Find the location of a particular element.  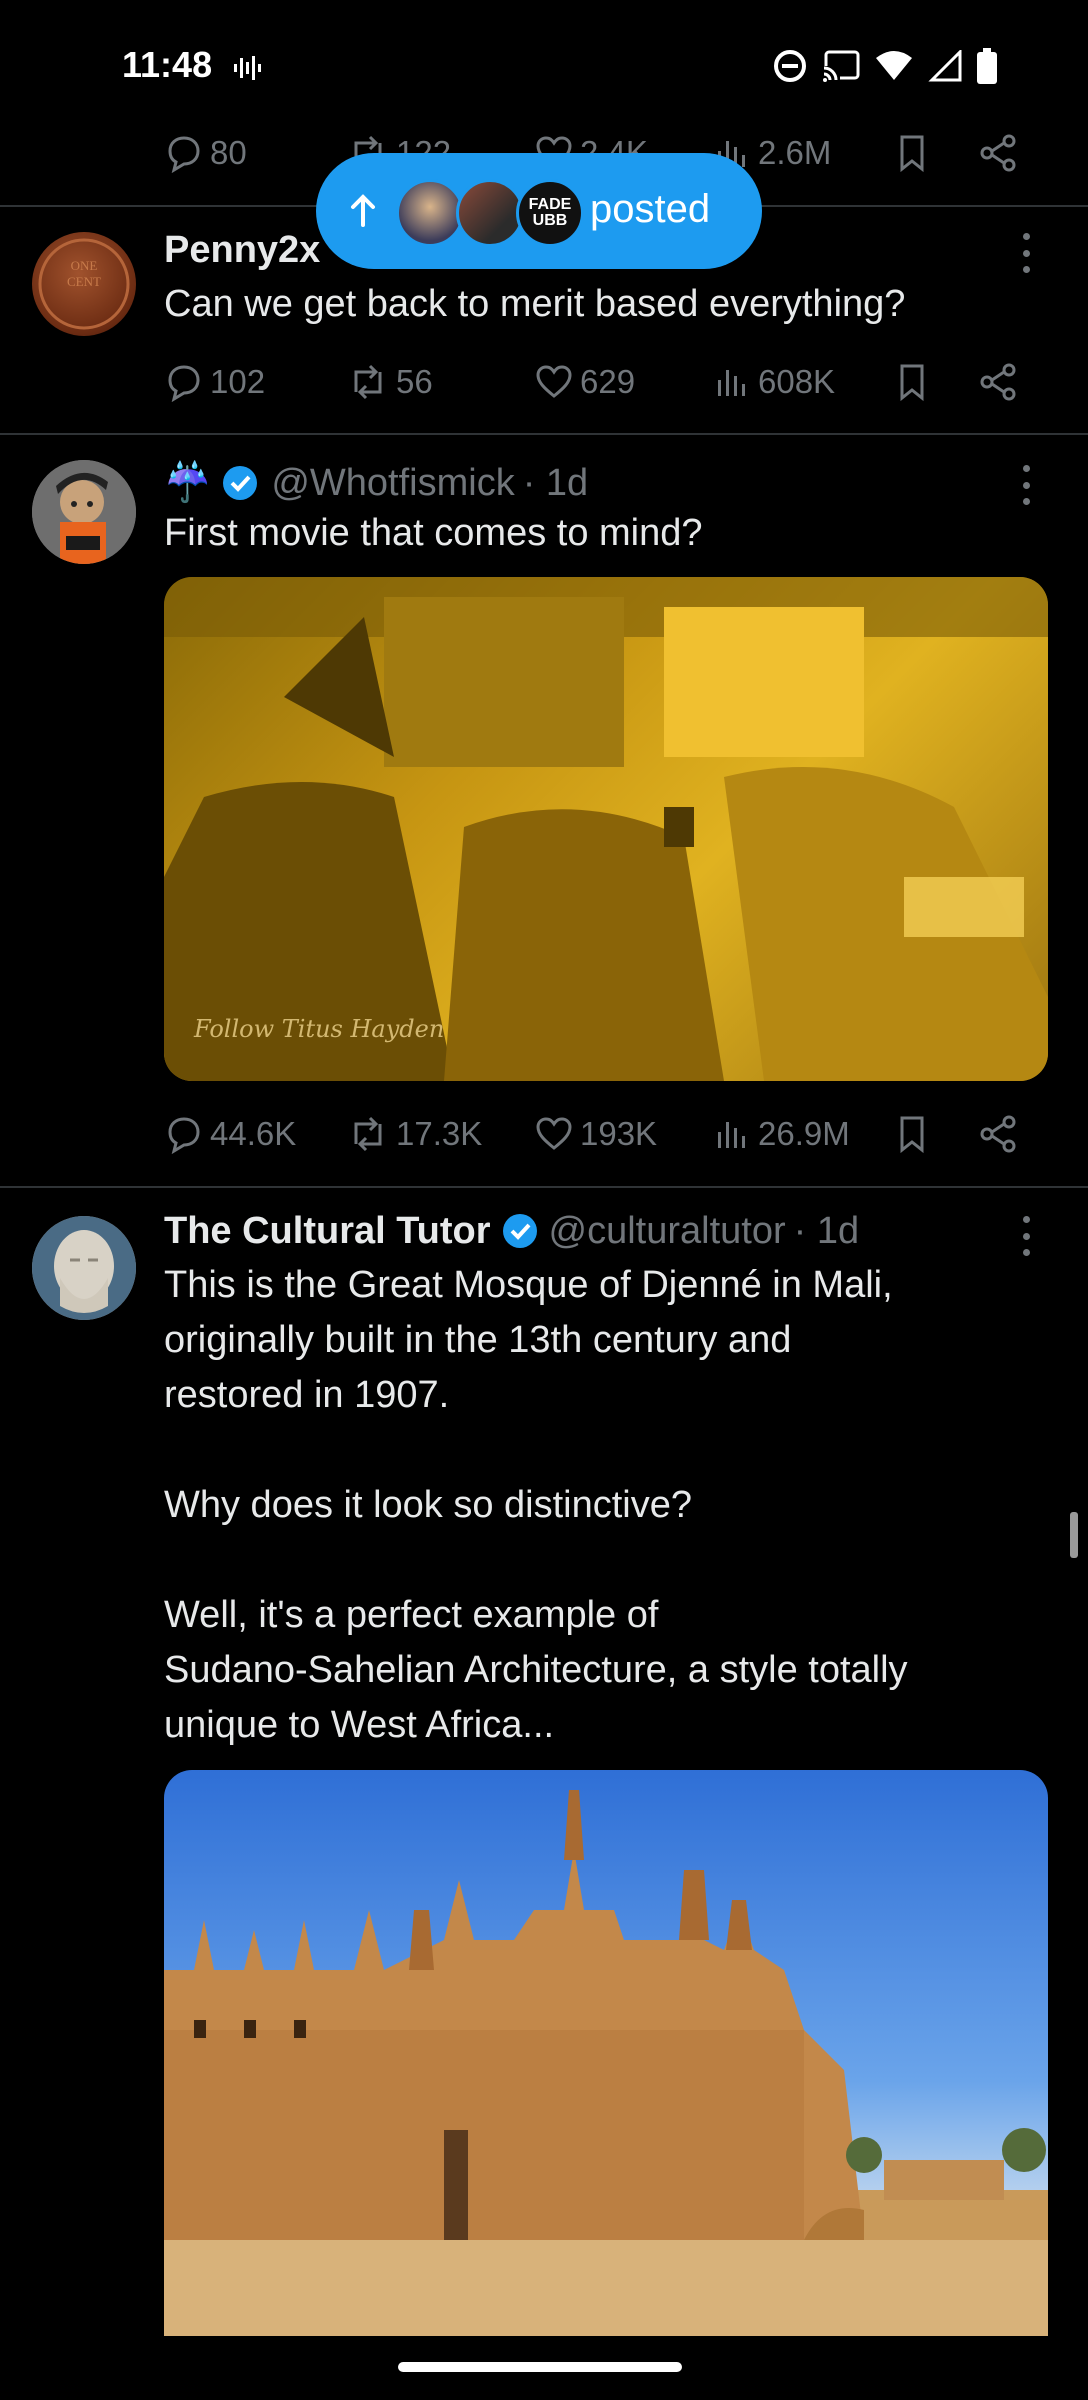

home-indicator is located at coordinates (540, 2367).